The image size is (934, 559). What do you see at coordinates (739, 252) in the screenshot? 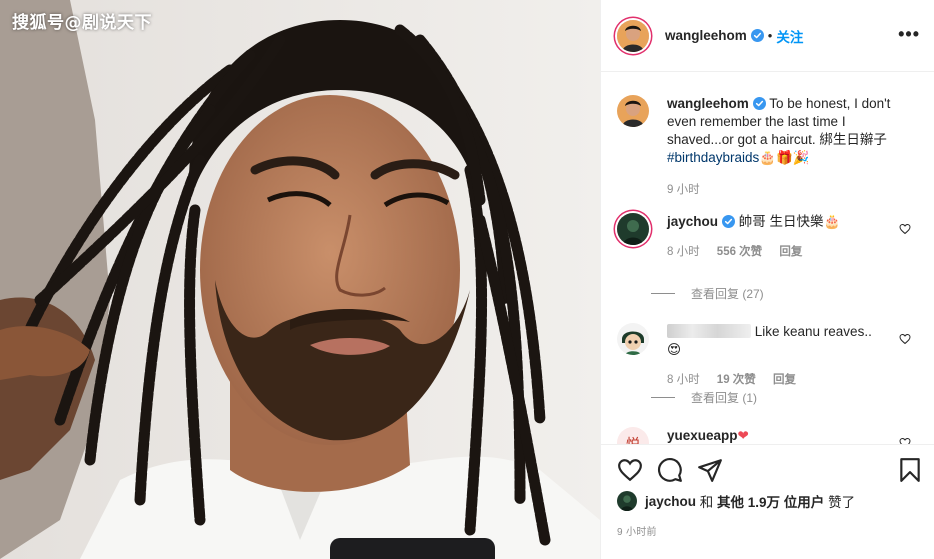
I see `comment-likes: 556 次赞` at bounding box center [739, 252].